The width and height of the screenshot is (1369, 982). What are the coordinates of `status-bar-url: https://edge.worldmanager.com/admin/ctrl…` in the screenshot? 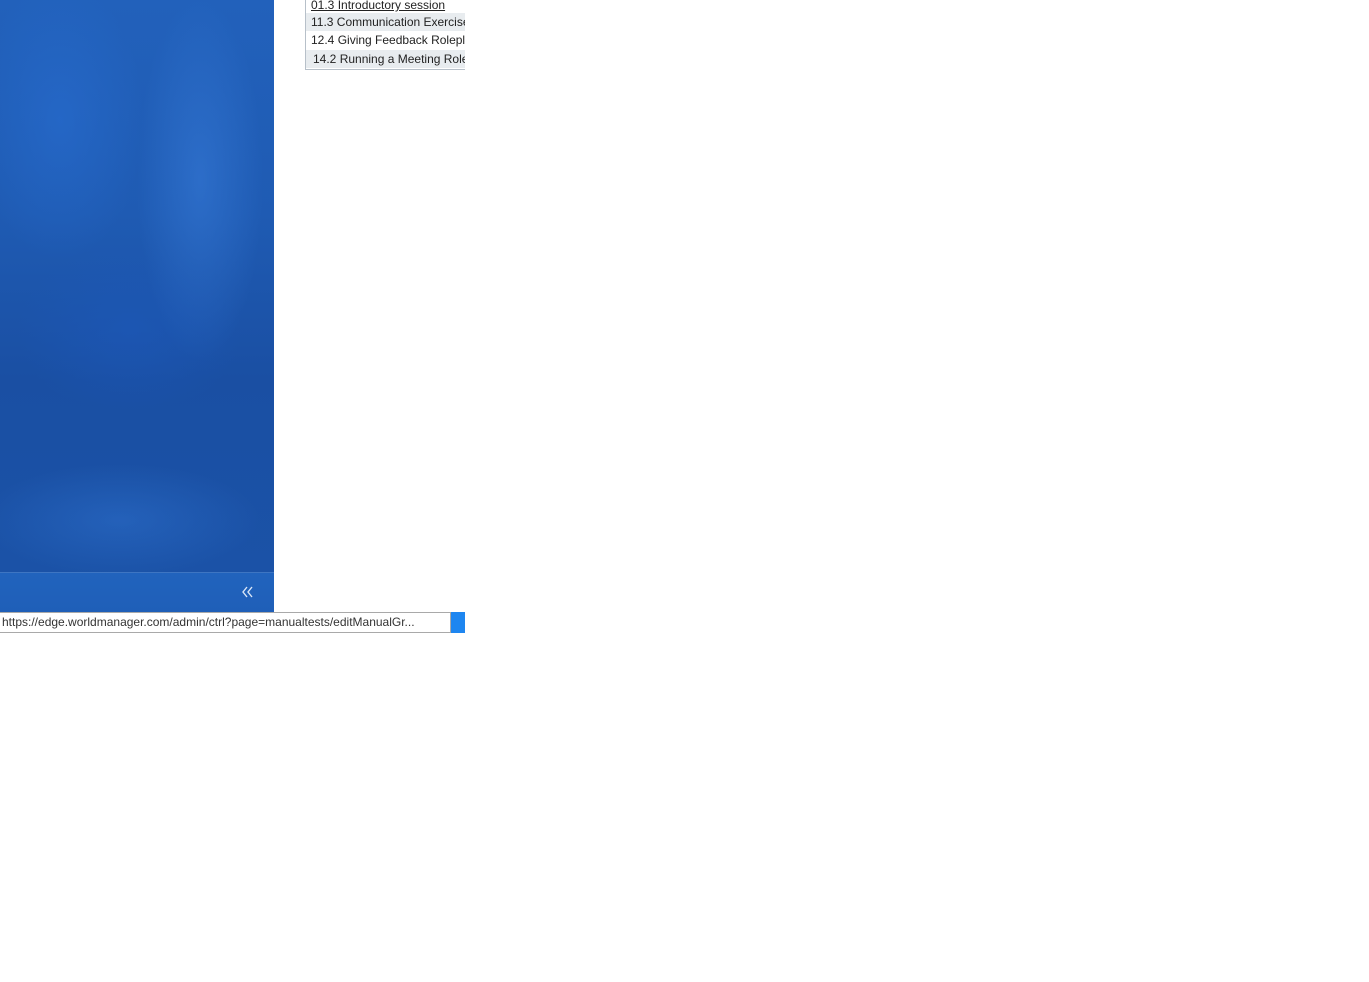 It's located at (225, 622).